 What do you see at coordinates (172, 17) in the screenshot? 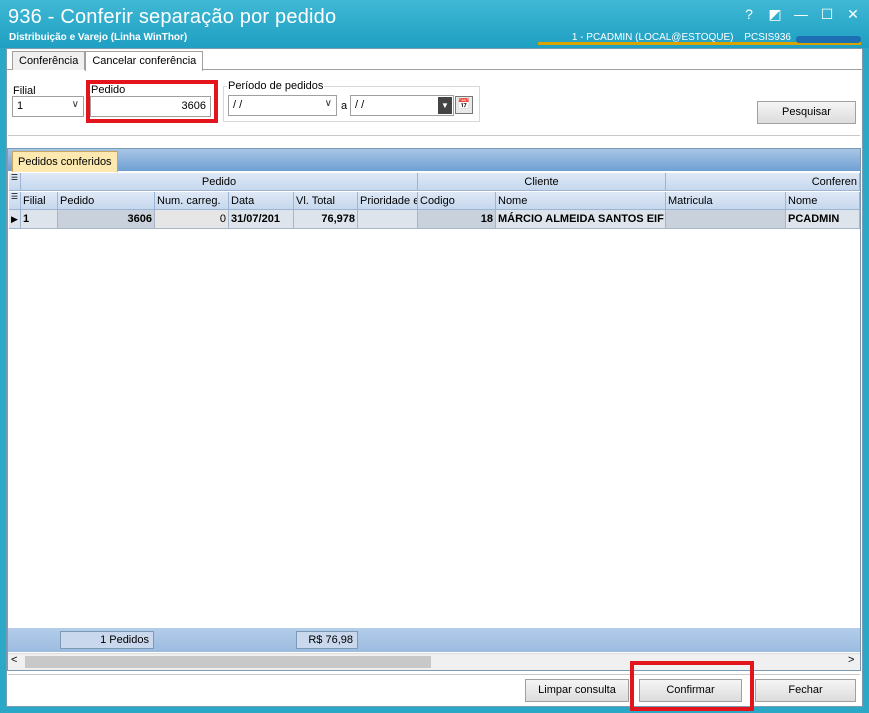
I see `window-title: 936 - Conferir separação por pedido` at bounding box center [172, 17].